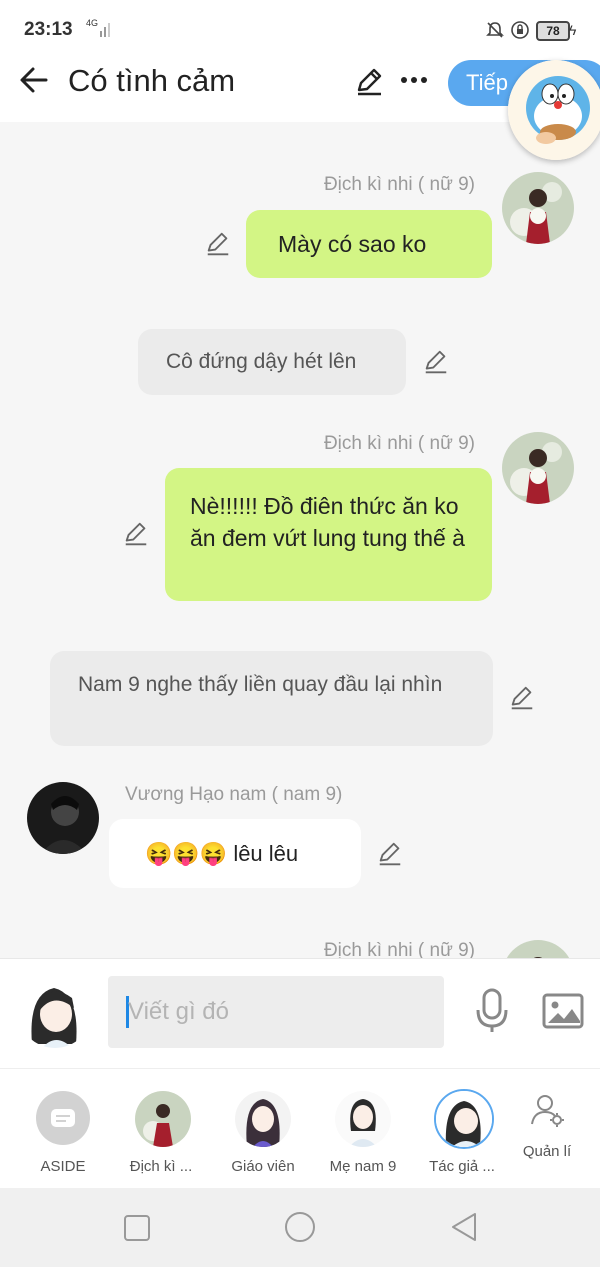 This screenshot has height=1267, width=600. I want to click on microphone-icon, so click(492, 1011).